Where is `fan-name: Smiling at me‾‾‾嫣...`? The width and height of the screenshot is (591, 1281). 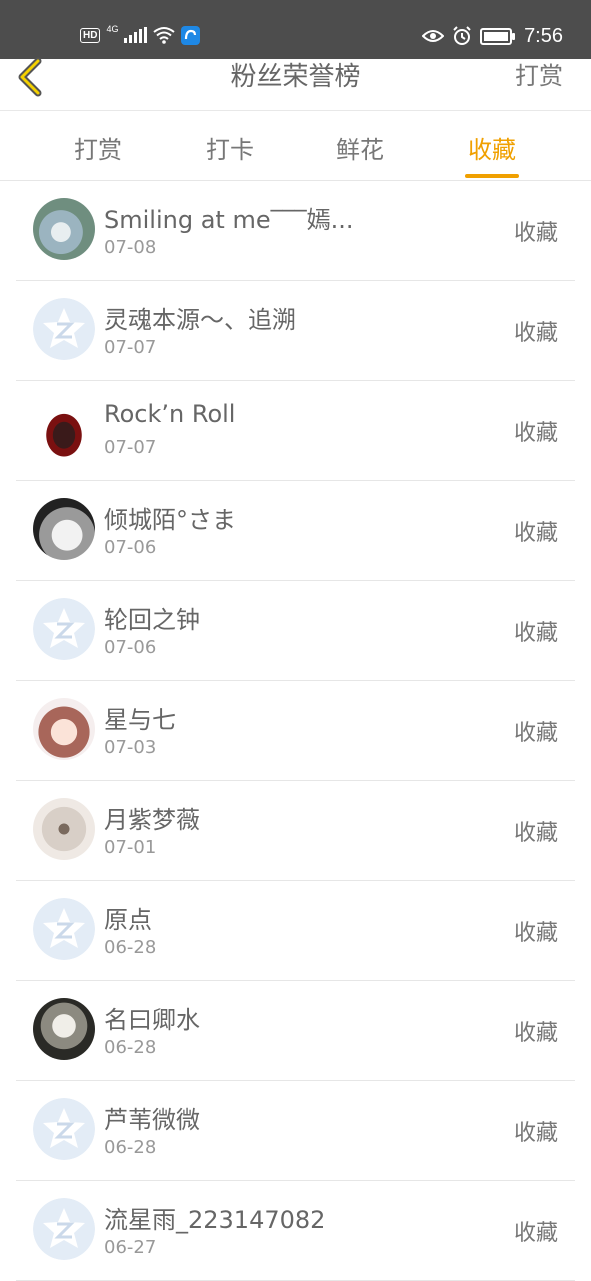
fan-name: Smiling at me‾‾‾嫣... is located at coordinates (229, 220).